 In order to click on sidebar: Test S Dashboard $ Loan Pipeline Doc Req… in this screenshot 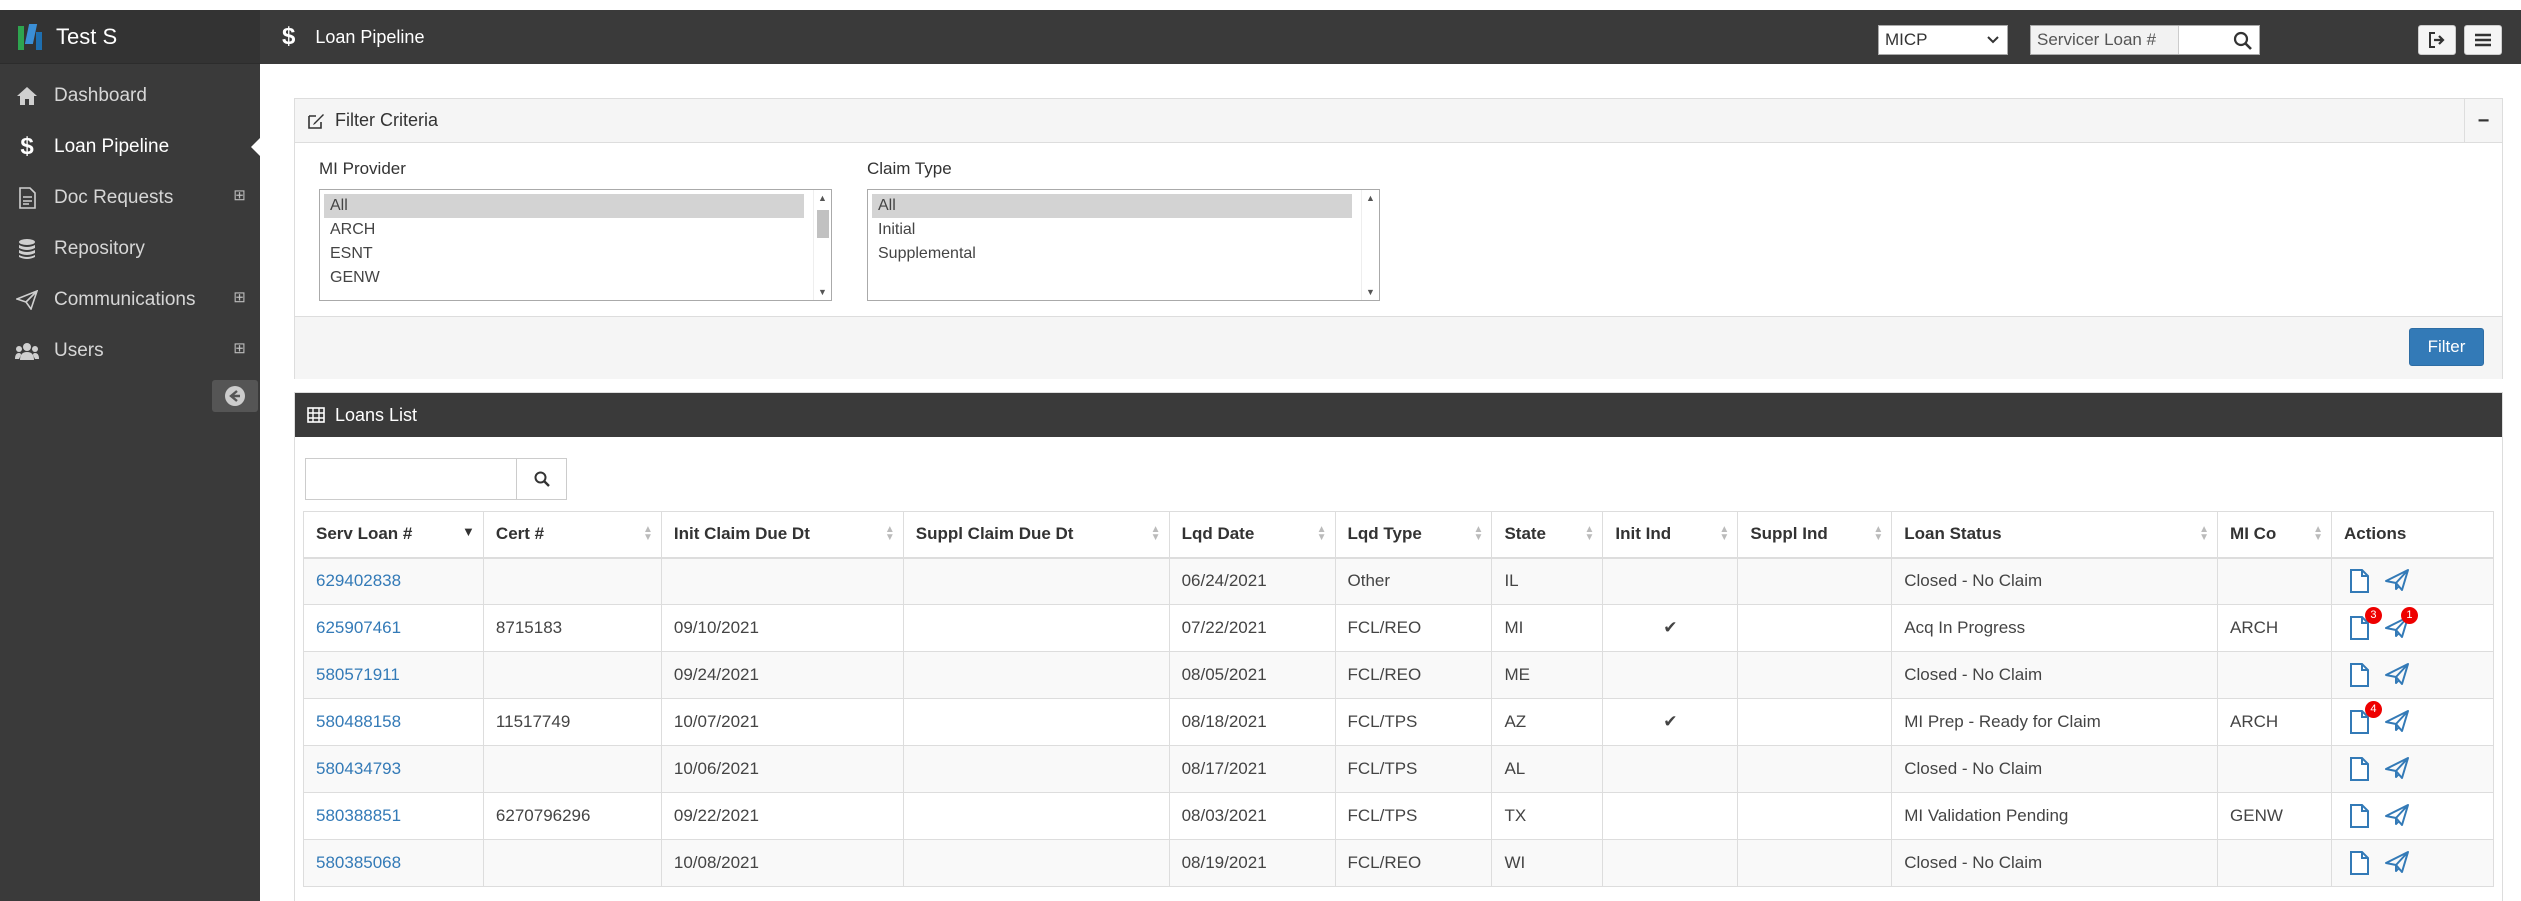, I will do `click(130, 455)`.